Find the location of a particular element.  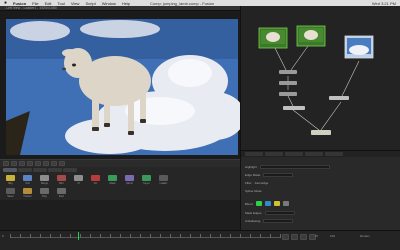

saver-icon is located at coordinates (10, 191).